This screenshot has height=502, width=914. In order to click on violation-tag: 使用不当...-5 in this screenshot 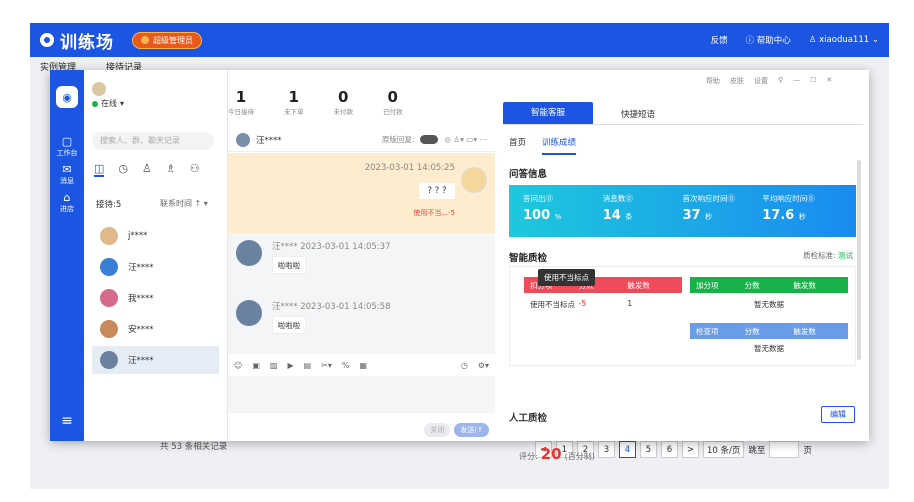, I will do `click(434, 213)`.